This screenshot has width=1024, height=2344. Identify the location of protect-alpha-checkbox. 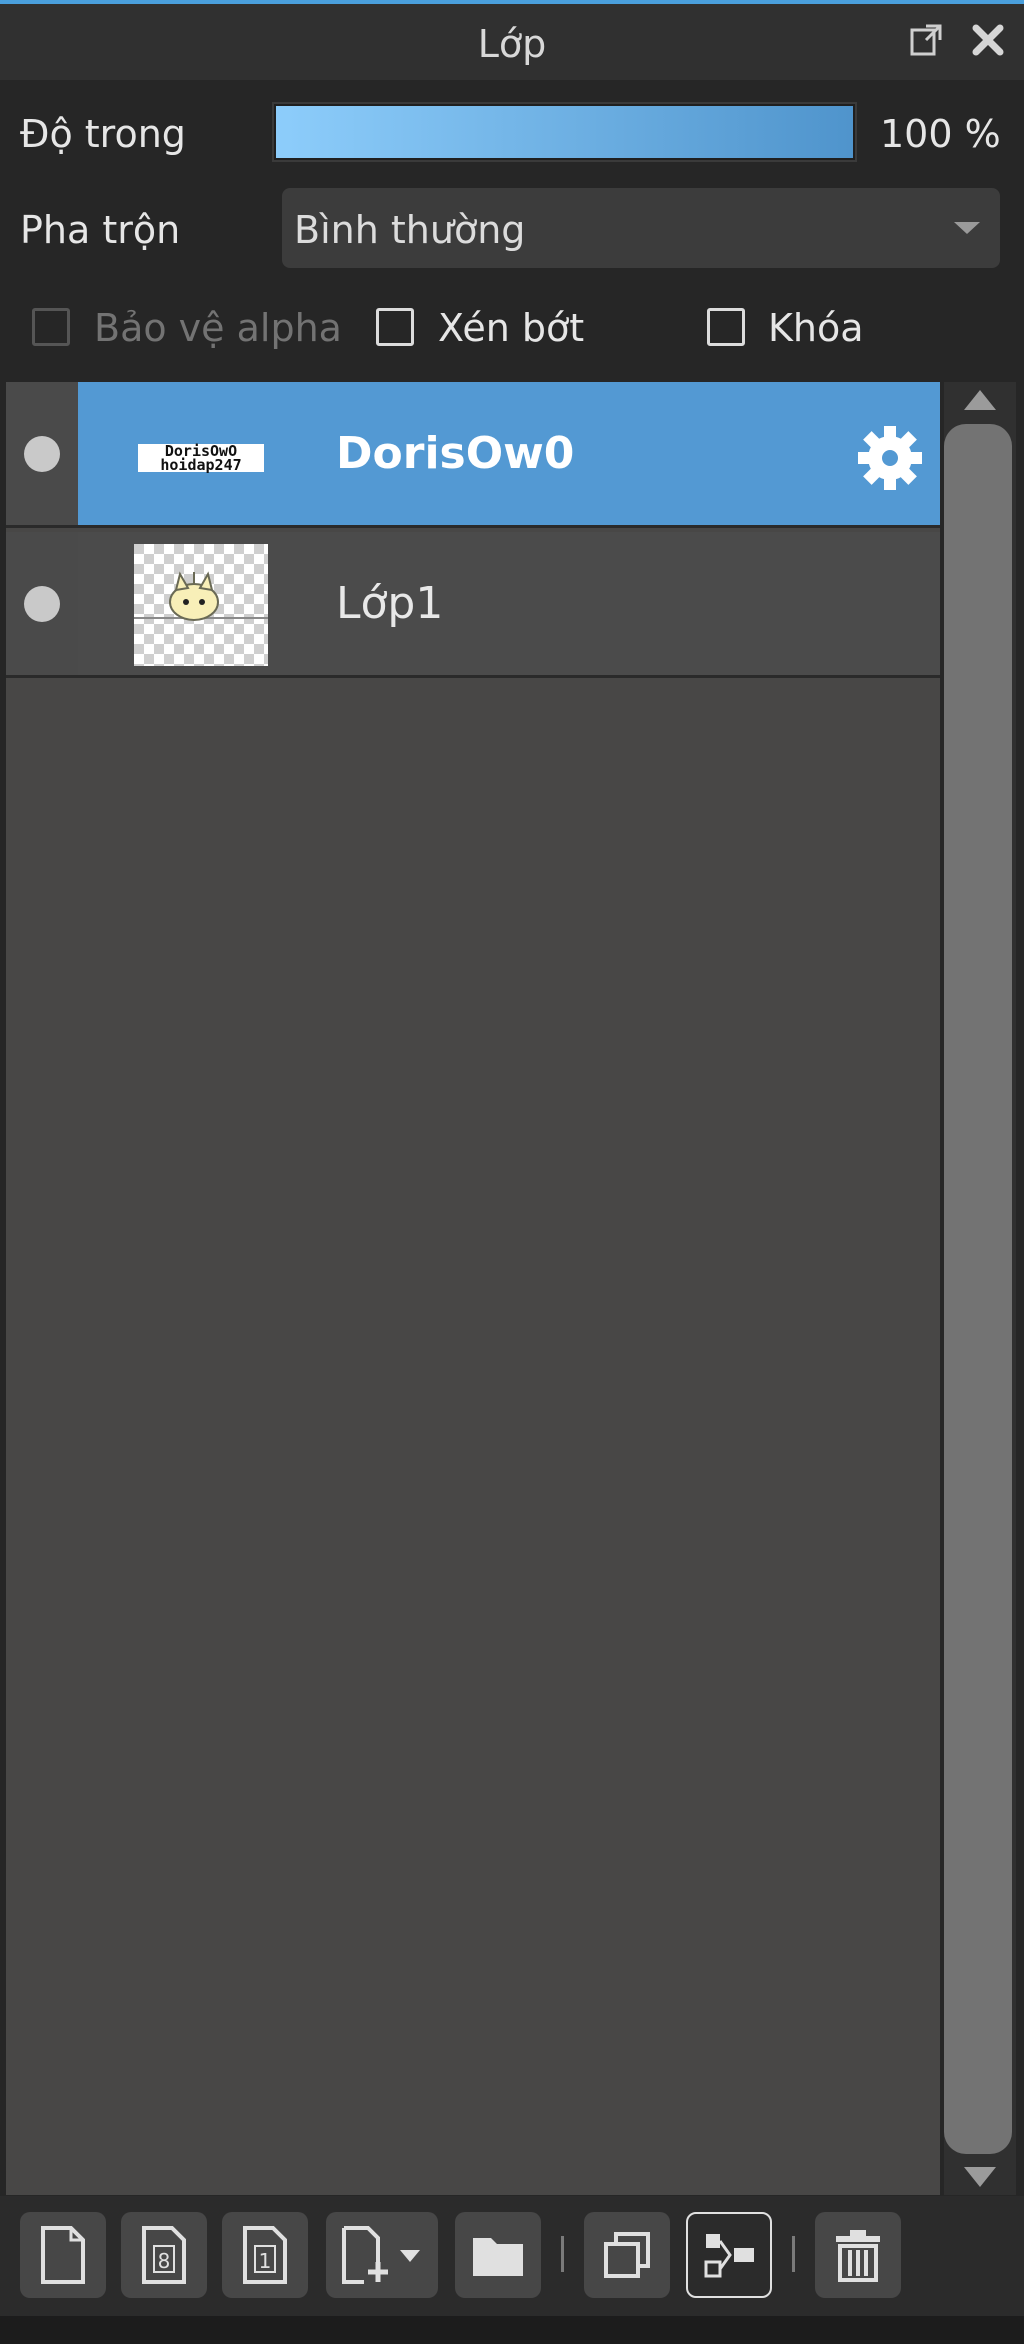
(51, 327).